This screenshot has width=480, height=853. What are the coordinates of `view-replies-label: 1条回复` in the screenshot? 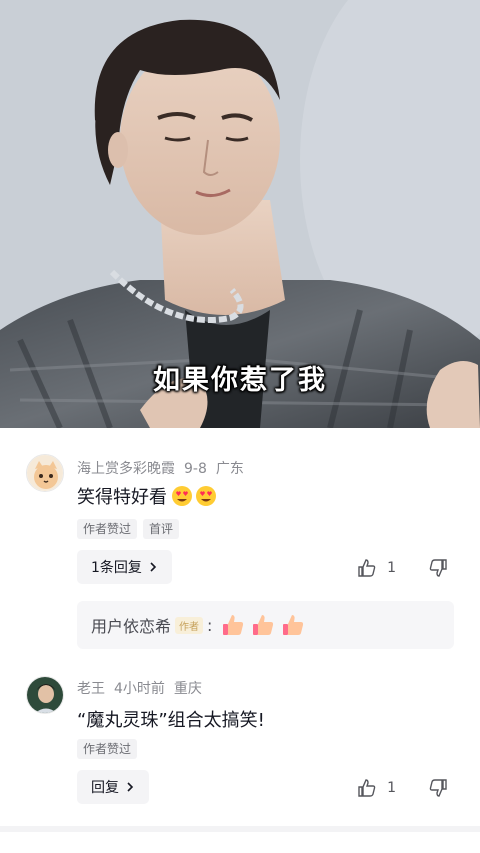 It's located at (116, 568).